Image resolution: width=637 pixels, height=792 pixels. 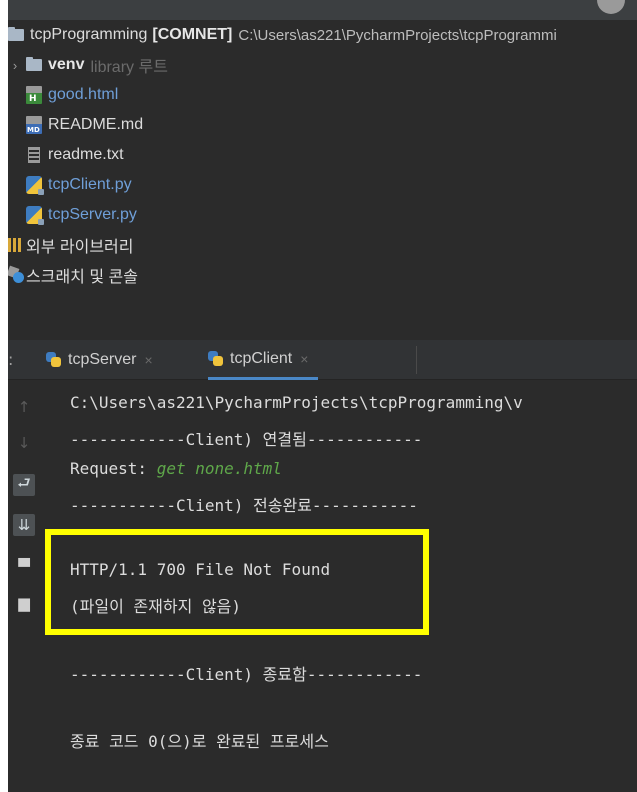 I want to click on tree-item-readme-txt: readme.txt, so click(x=322, y=155).